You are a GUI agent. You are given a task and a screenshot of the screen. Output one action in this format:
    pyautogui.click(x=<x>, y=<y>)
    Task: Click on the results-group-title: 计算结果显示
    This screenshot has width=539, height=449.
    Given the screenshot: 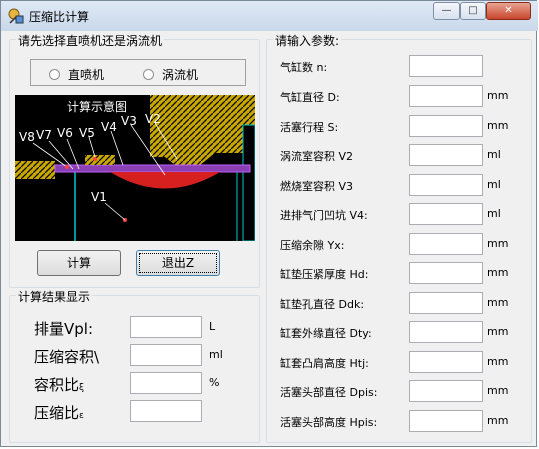 What is the action you would take?
    pyautogui.click(x=54, y=296)
    